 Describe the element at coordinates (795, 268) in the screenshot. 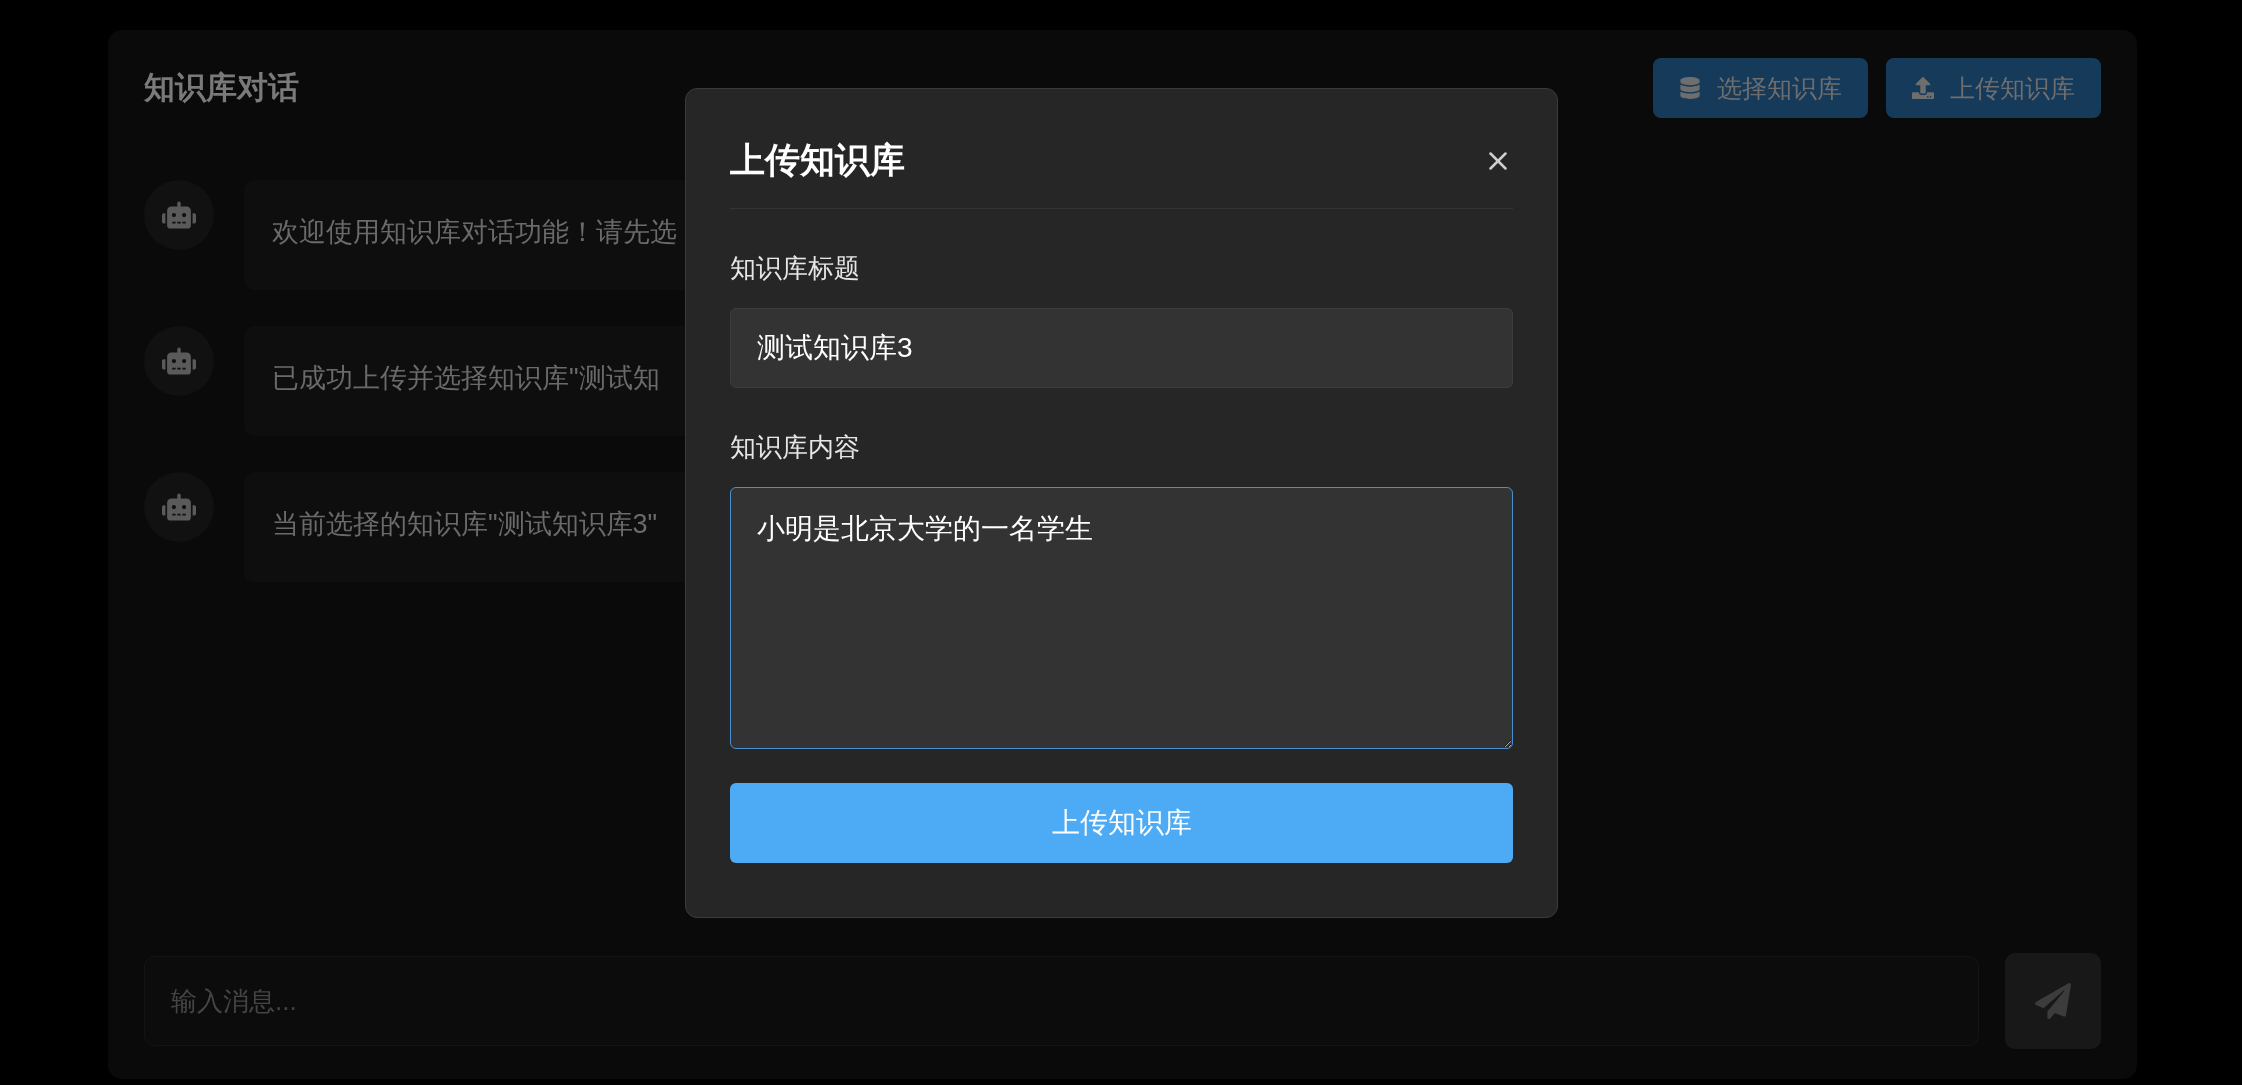

I see `field-label: 知识库标题` at that location.